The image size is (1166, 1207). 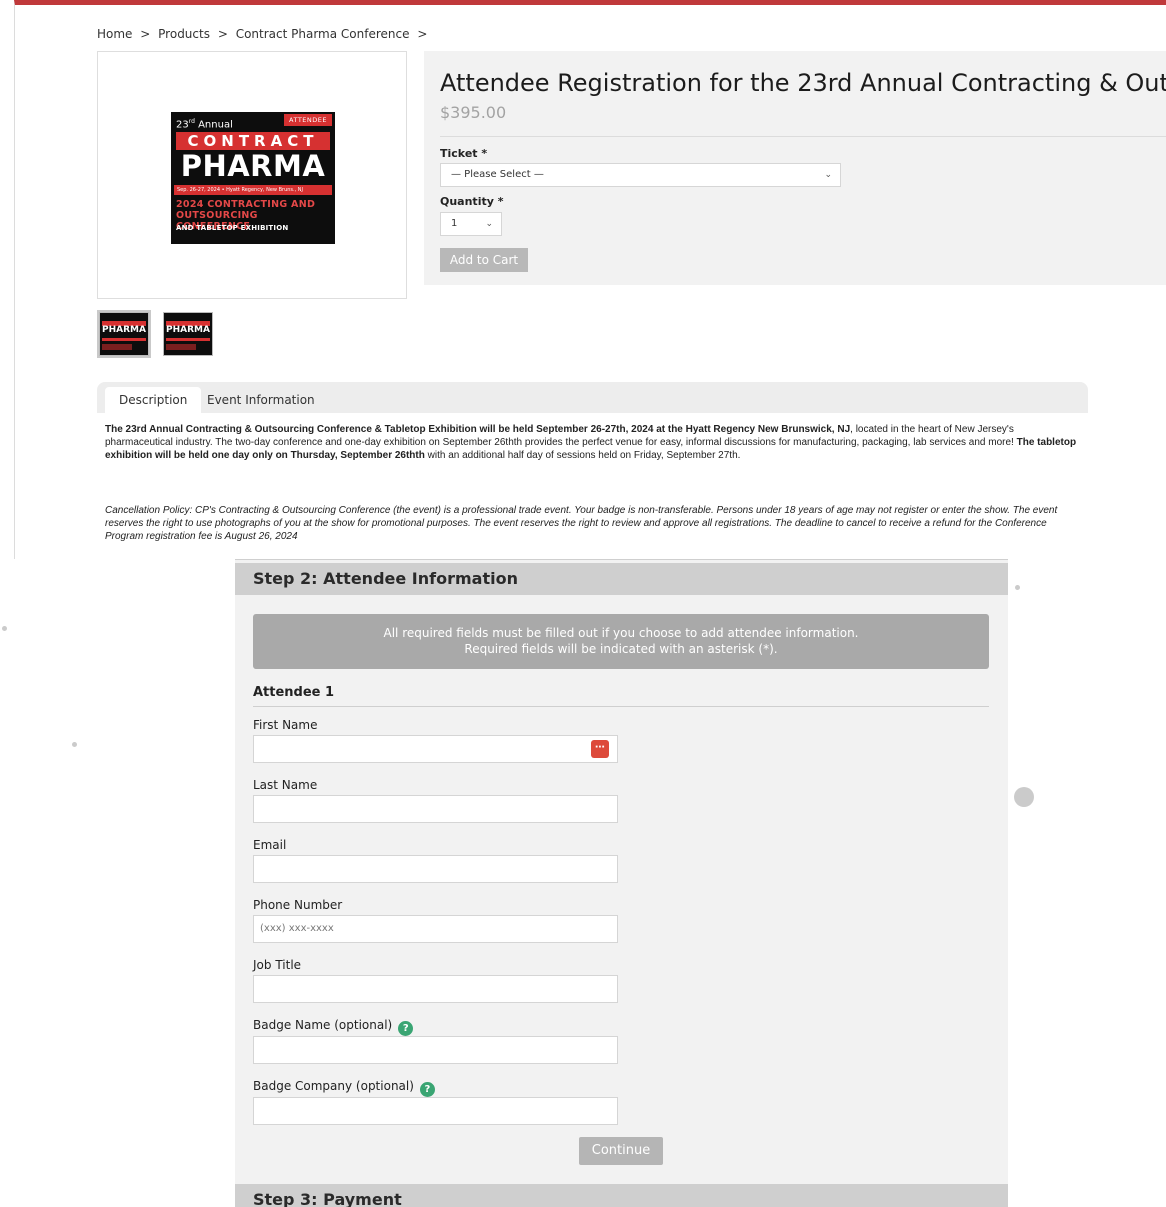 I want to click on logo-annual: 23rd Annual, so click(x=204, y=124).